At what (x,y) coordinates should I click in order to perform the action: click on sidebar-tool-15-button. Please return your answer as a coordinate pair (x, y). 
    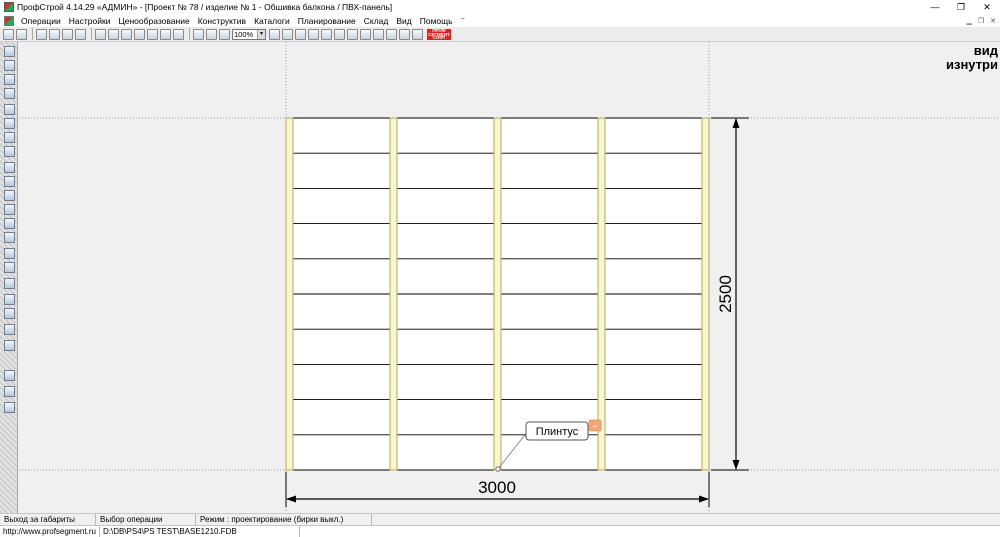
    Looking at the image, I should click on (9, 253).